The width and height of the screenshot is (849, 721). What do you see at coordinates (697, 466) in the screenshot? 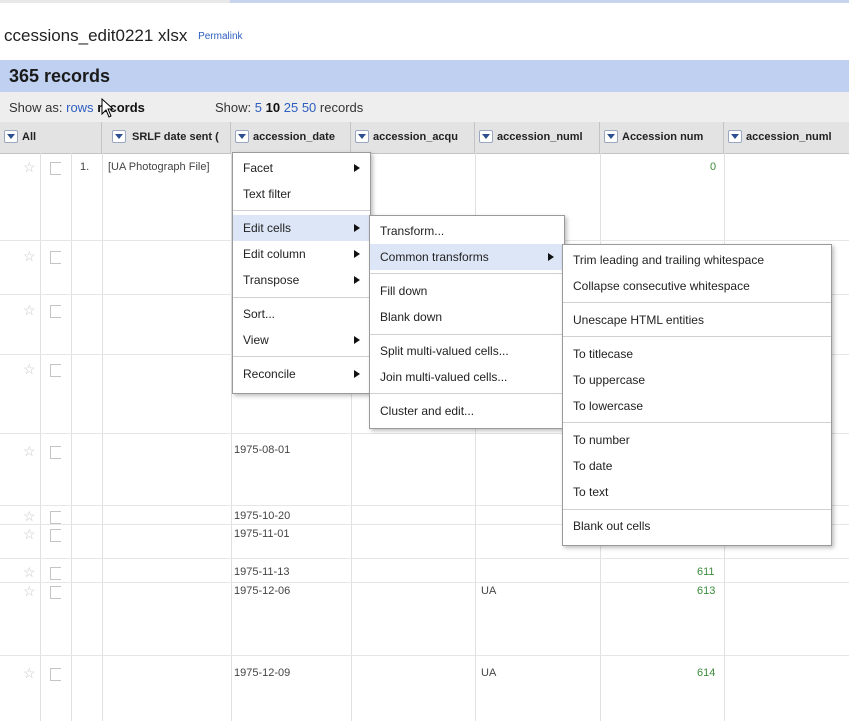
I see `menu-item-to-date: To date` at bounding box center [697, 466].